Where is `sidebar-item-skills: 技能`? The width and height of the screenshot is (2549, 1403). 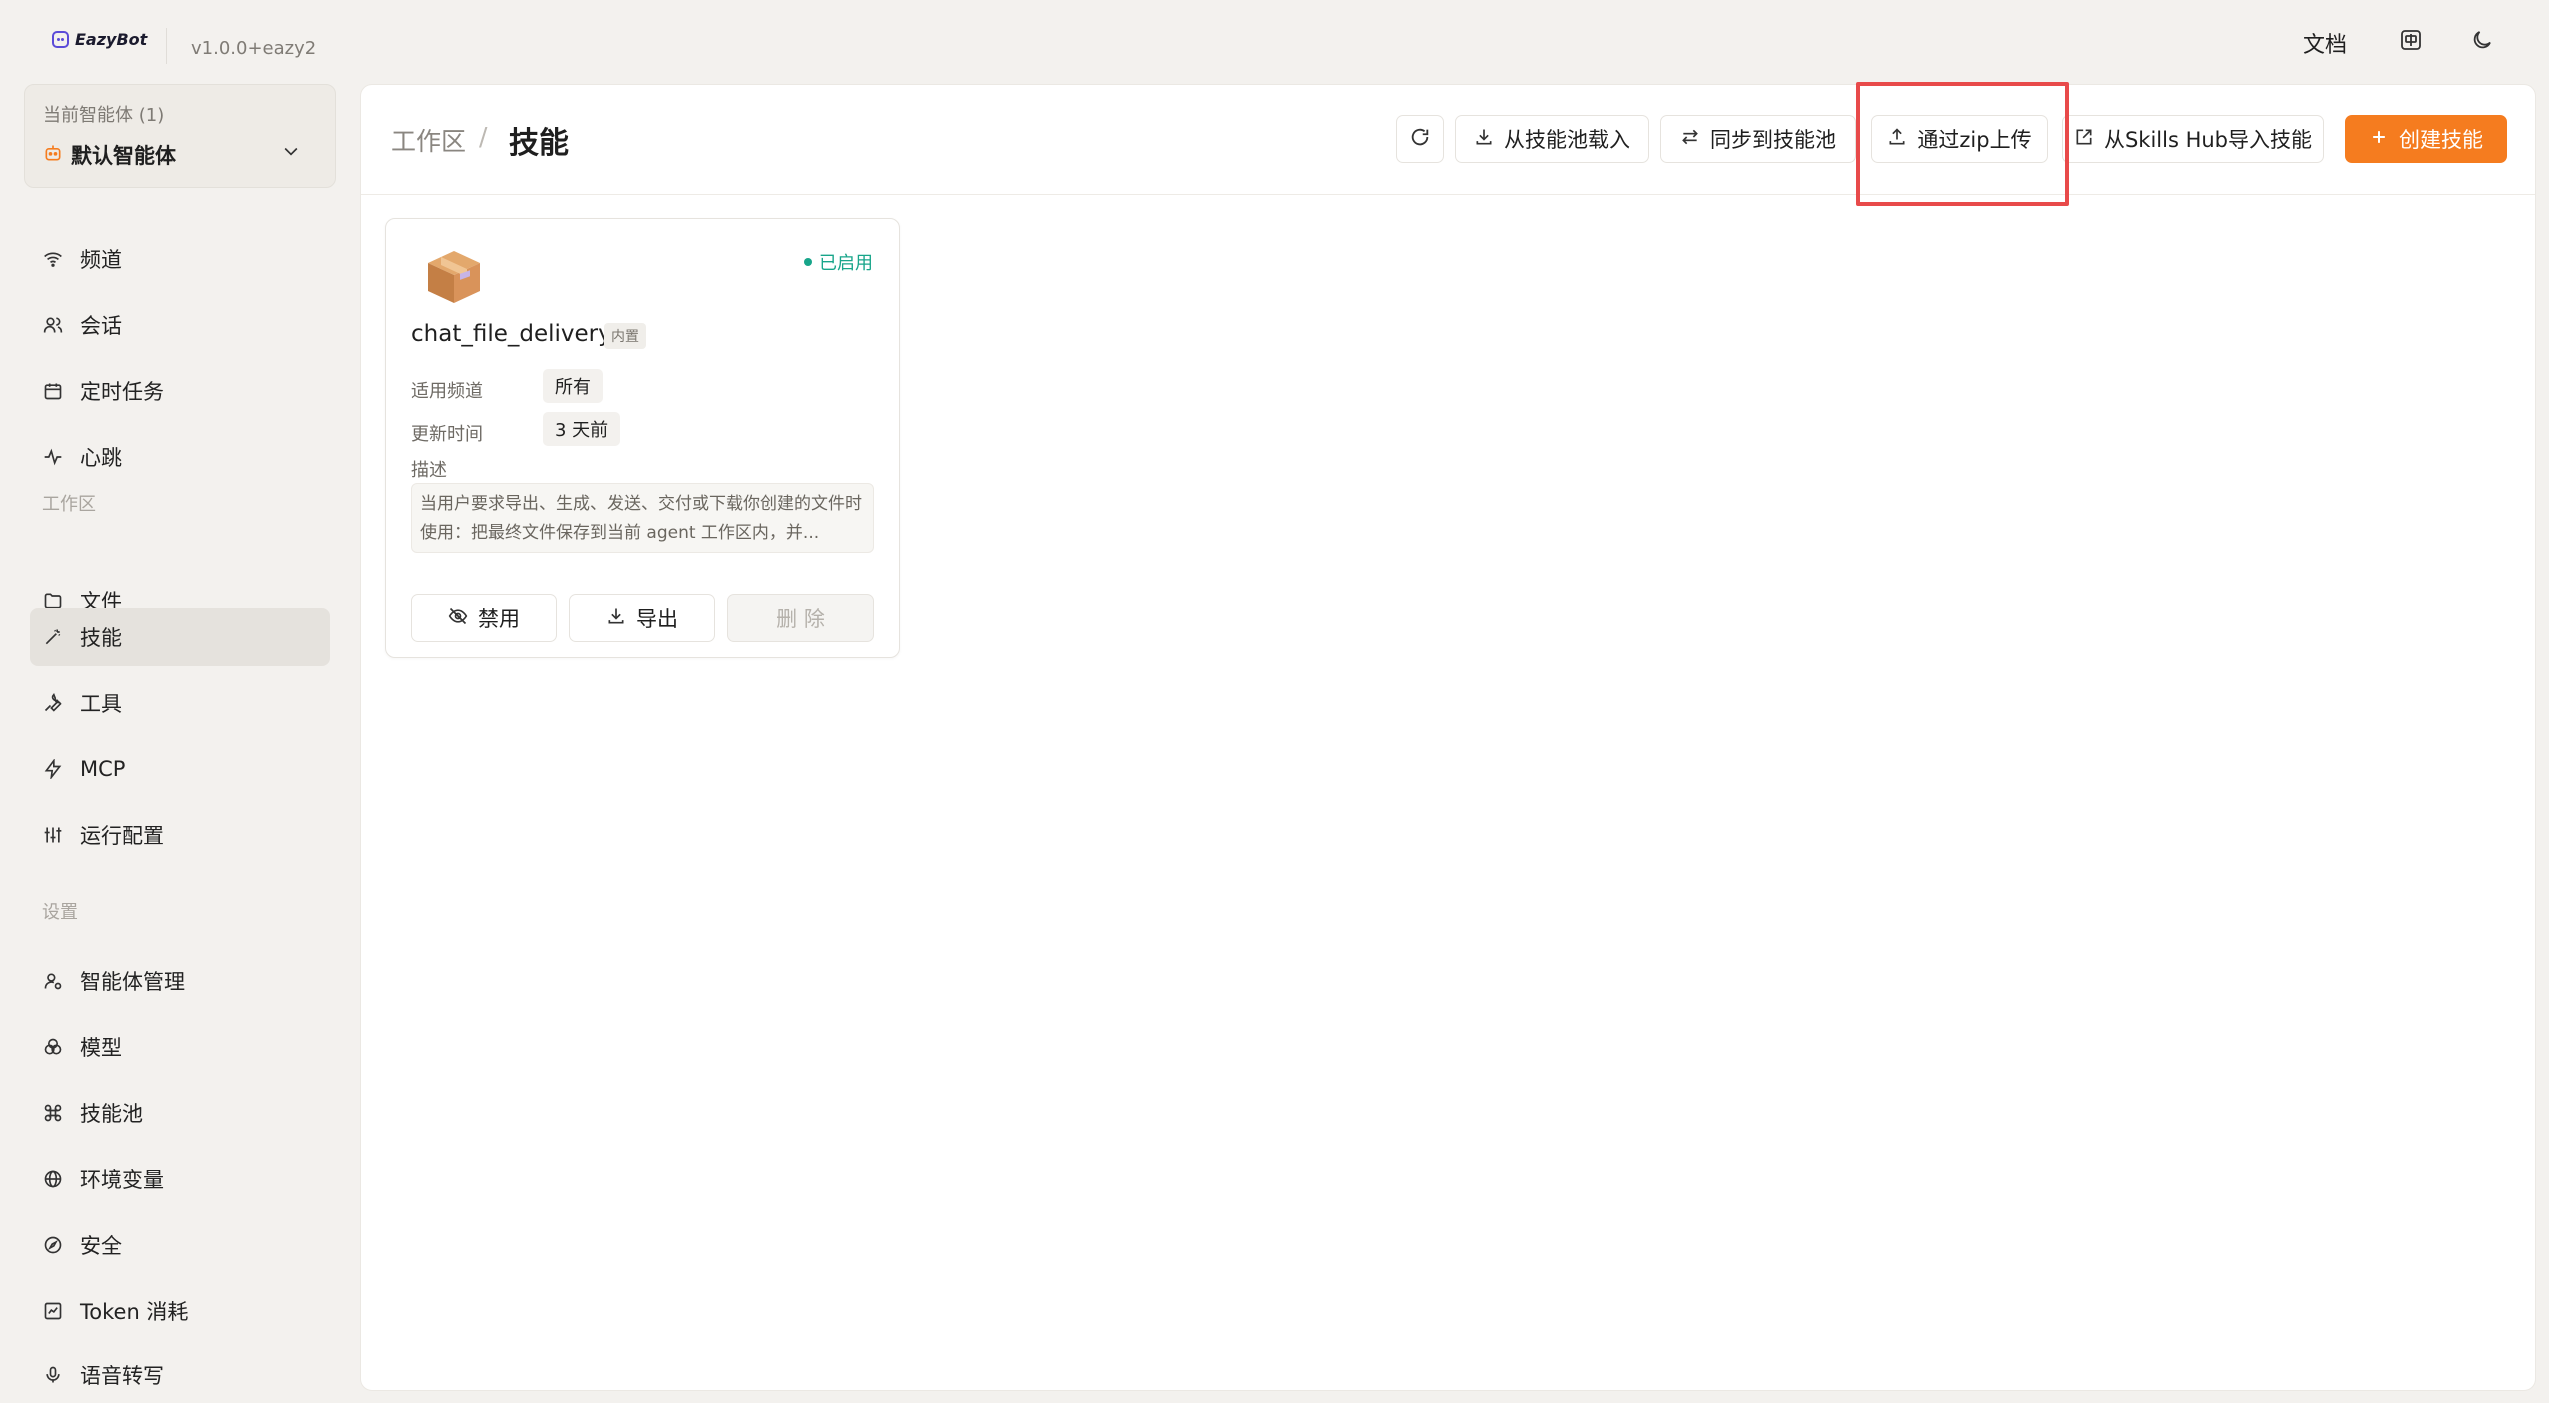 sidebar-item-skills: 技能 is located at coordinates (180, 637).